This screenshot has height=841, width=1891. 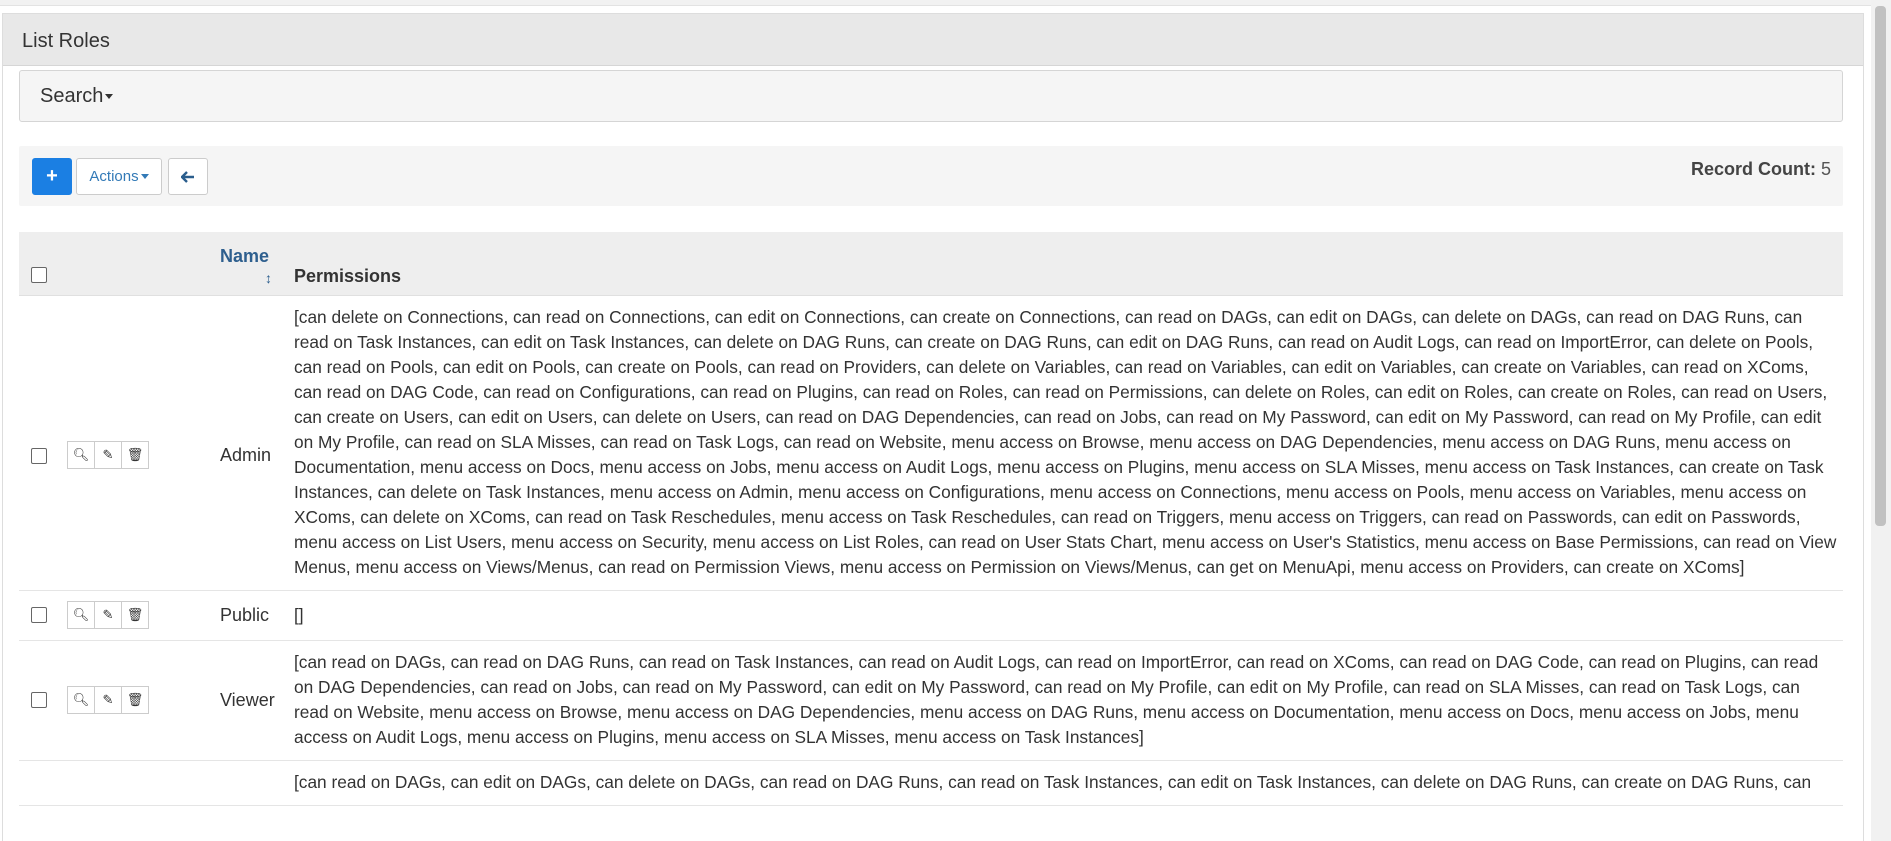 What do you see at coordinates (39, 275) in the screenshot?
I see `select-all-checkbox` at bounding box center [39, 275].